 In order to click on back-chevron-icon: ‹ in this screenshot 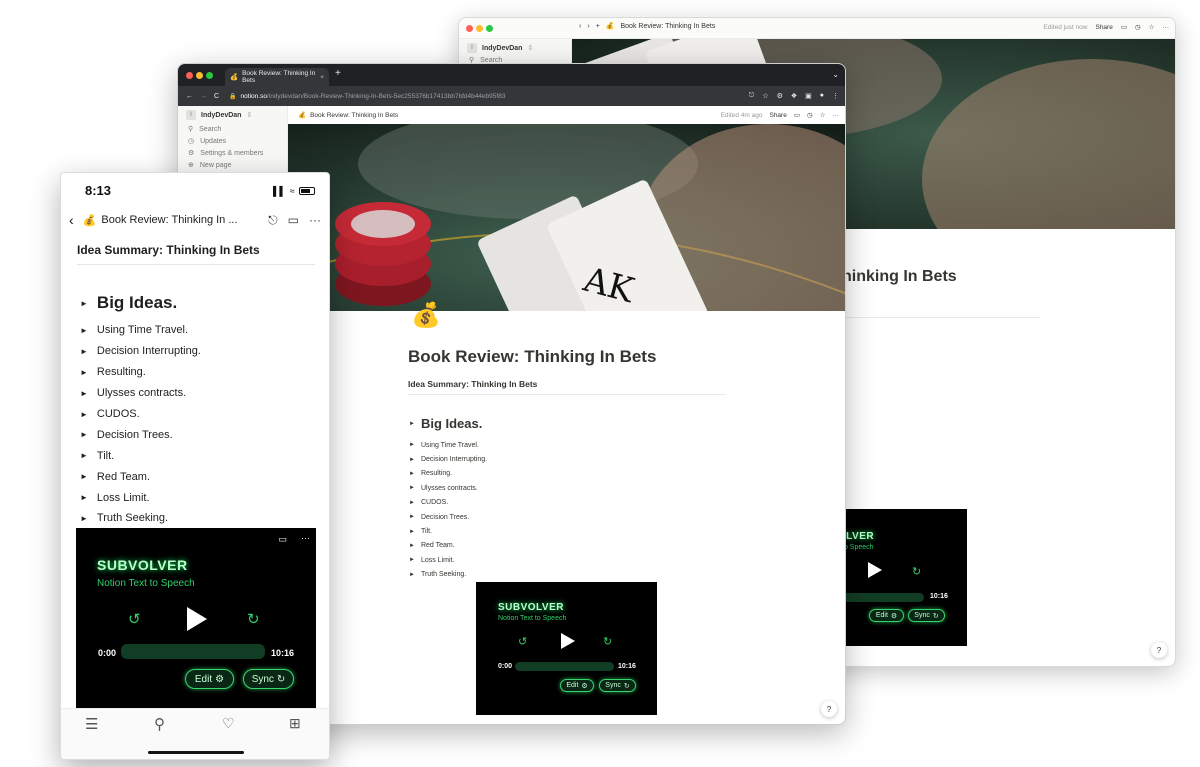, I will do `click(71, 220)`.